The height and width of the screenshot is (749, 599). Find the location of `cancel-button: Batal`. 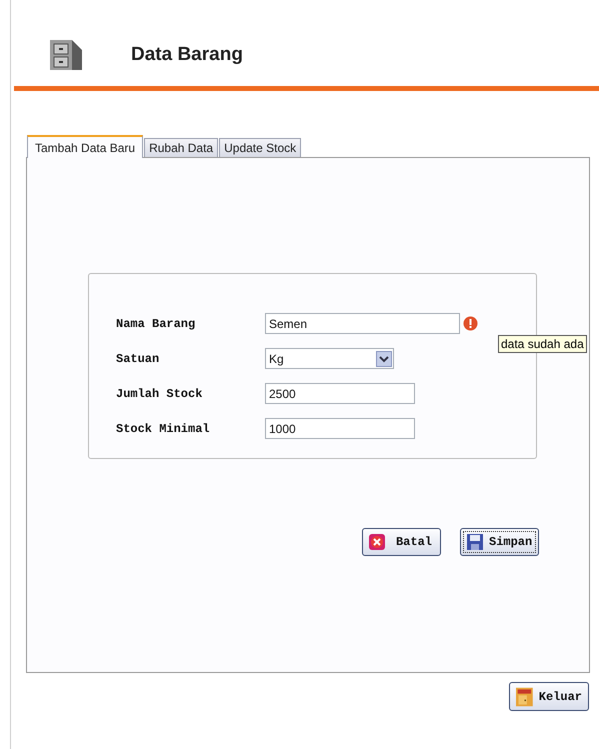

cancel-button: Batal is located at coordinates (401, 542).